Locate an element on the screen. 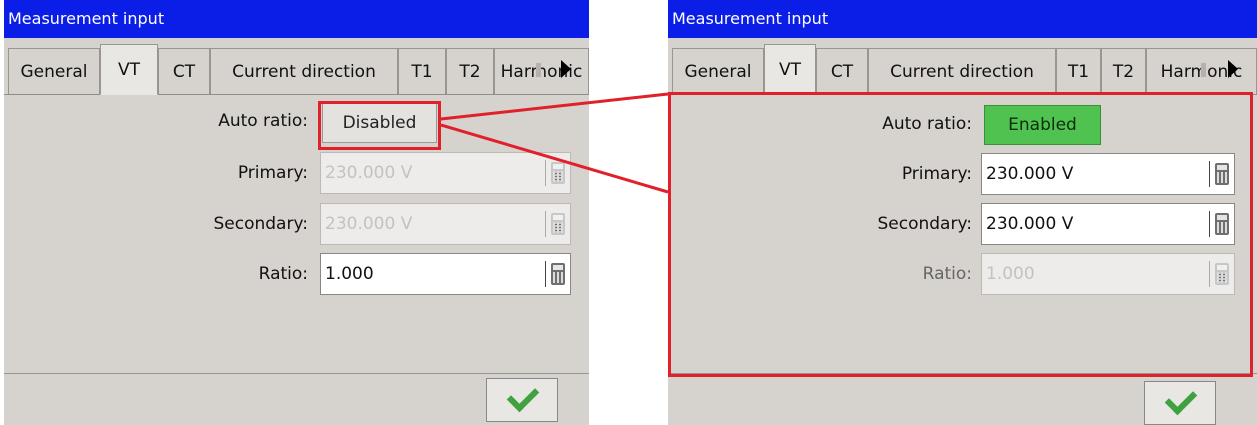 This screenshot has height=425, width=1257. callout-connector-lines is located at coordinates (554, 143).